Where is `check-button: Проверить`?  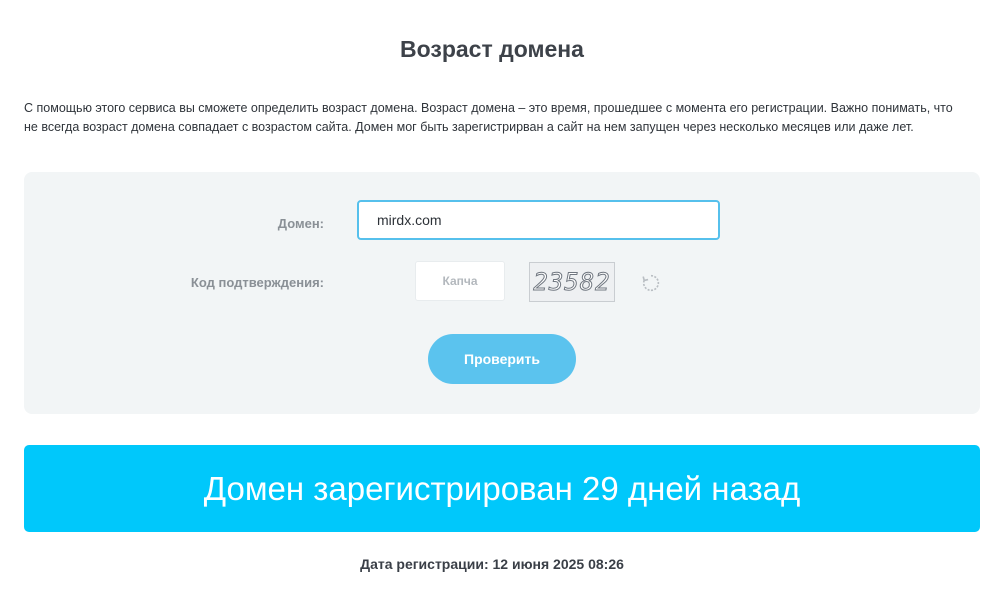 check-button: Проверить is located at coordinates (502, 359).